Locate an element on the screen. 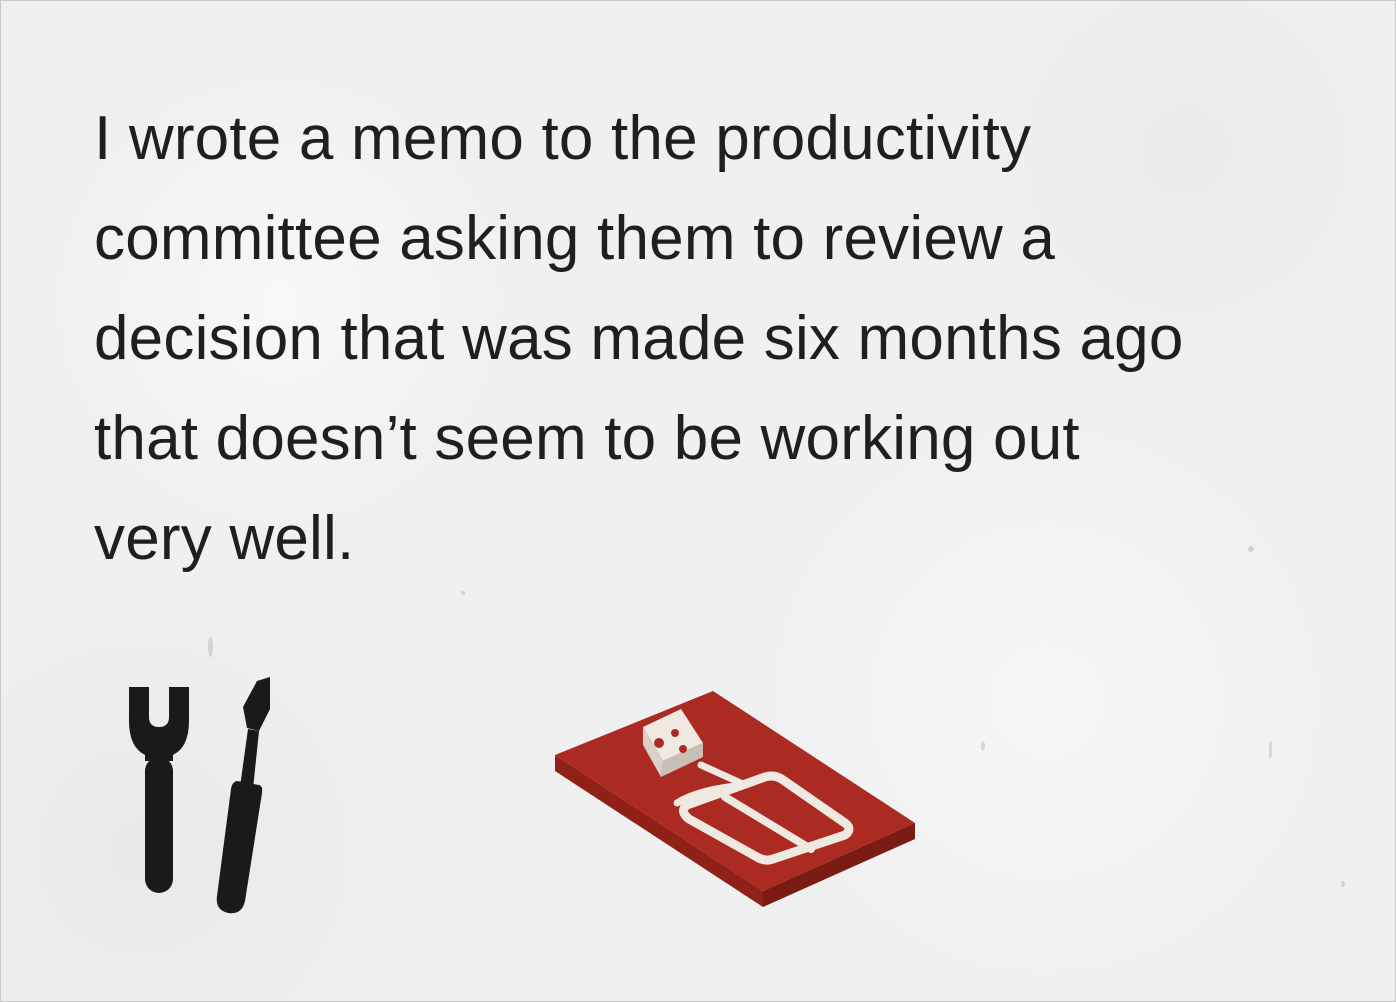 Image resolution: width=1396 pixels, height=1002 pixels. quote-line-1: I wrote a memo to the productivity is located at coordinates (563, 138).